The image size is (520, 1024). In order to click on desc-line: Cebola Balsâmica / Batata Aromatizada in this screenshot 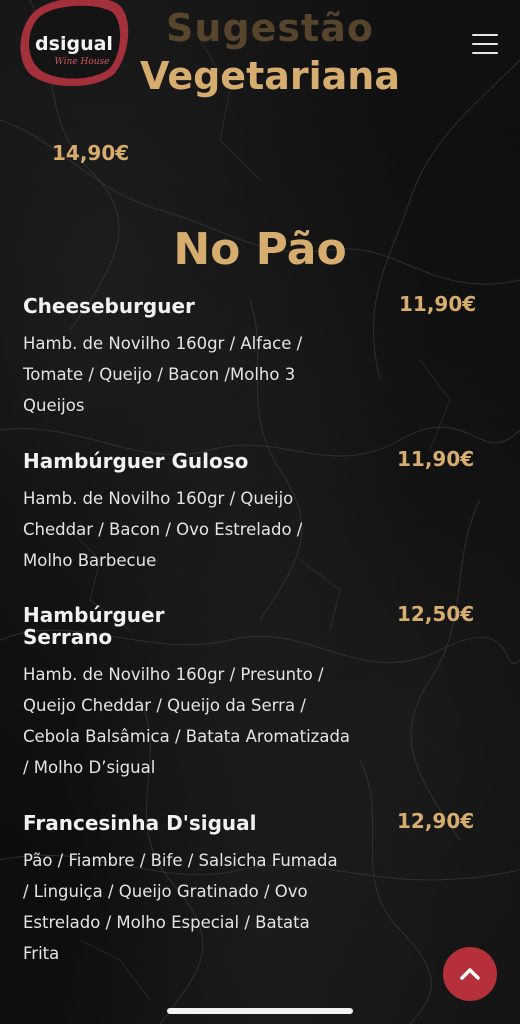, I will do `click(187, 736)`.